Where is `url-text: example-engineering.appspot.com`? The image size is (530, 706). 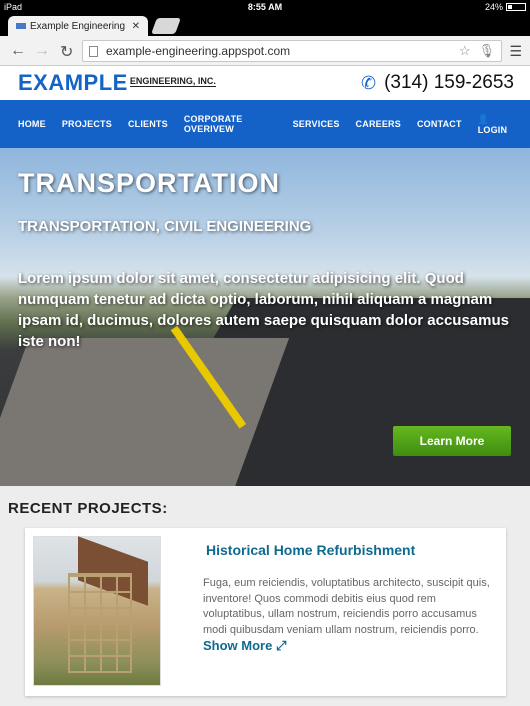
url-text: example-engineering.appspot.com is located at coordinates (198, 51).